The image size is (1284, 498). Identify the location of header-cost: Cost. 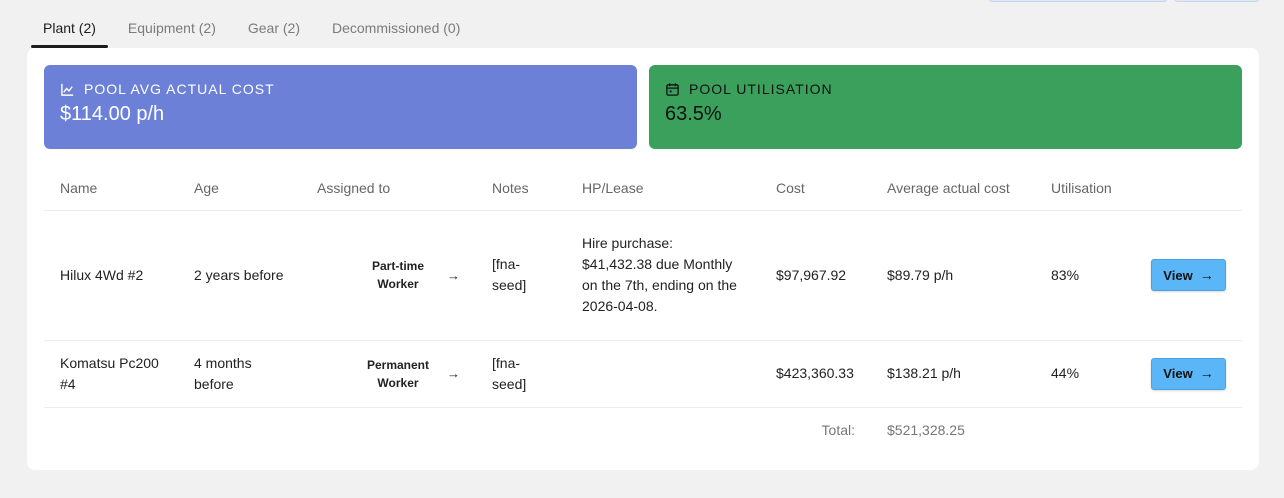
(815, 188).